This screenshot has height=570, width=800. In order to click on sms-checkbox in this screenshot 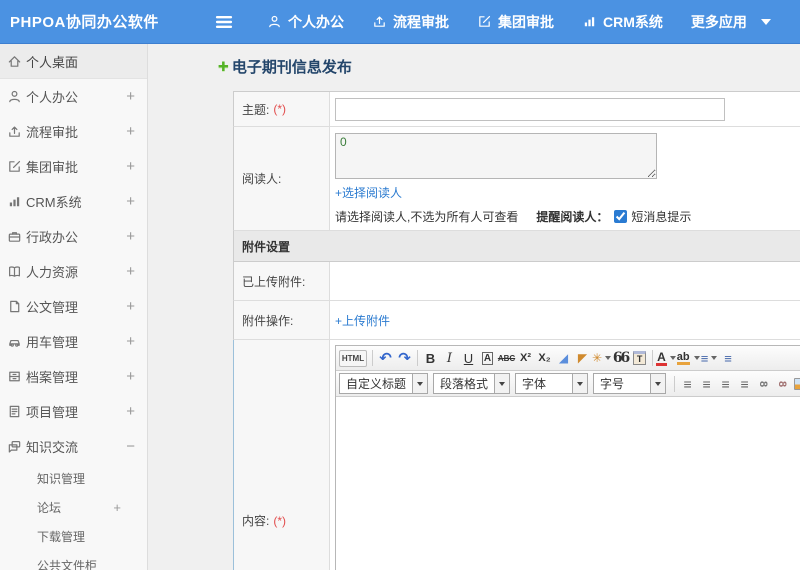, I will do `click(621, 216)`.